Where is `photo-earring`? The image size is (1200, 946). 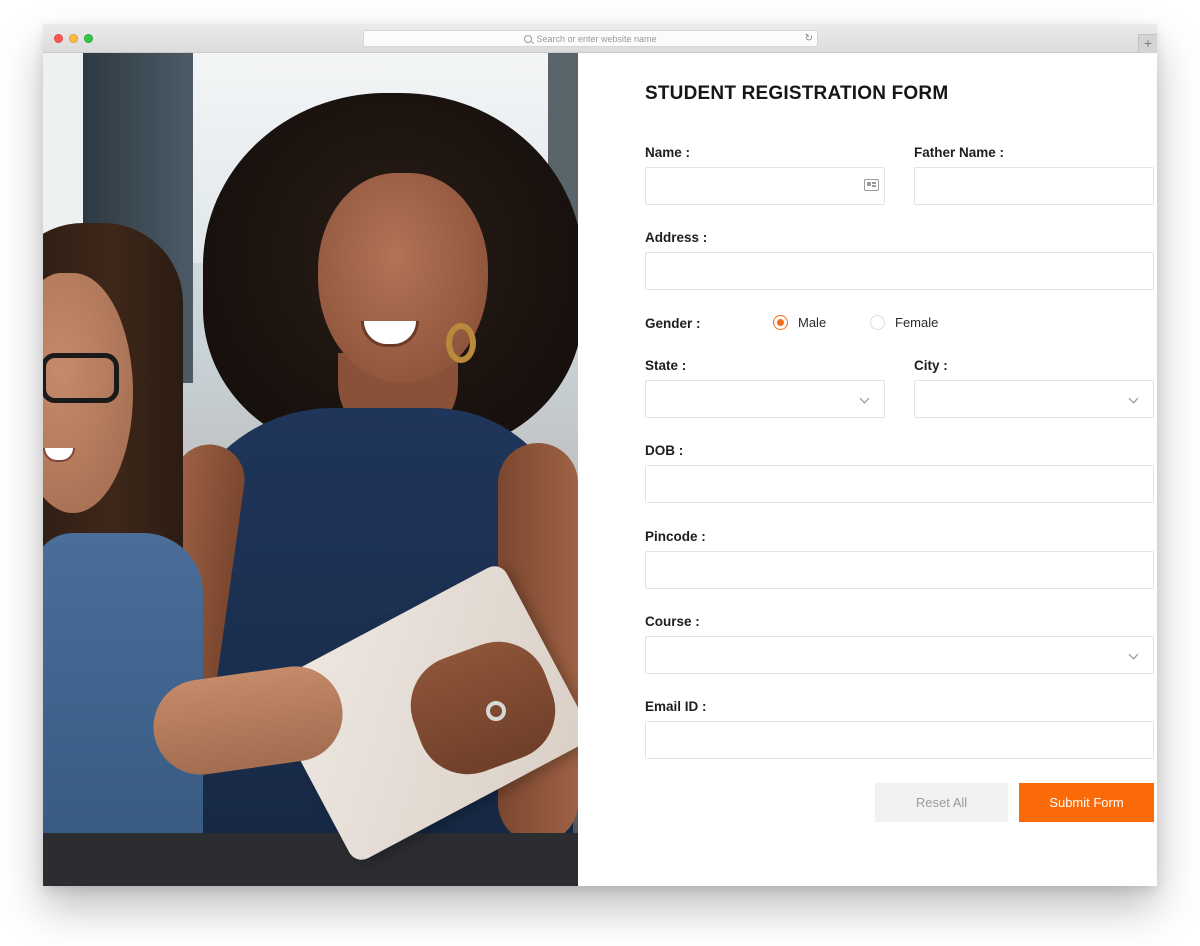
photo-earring is located at coordinates (461, 343).